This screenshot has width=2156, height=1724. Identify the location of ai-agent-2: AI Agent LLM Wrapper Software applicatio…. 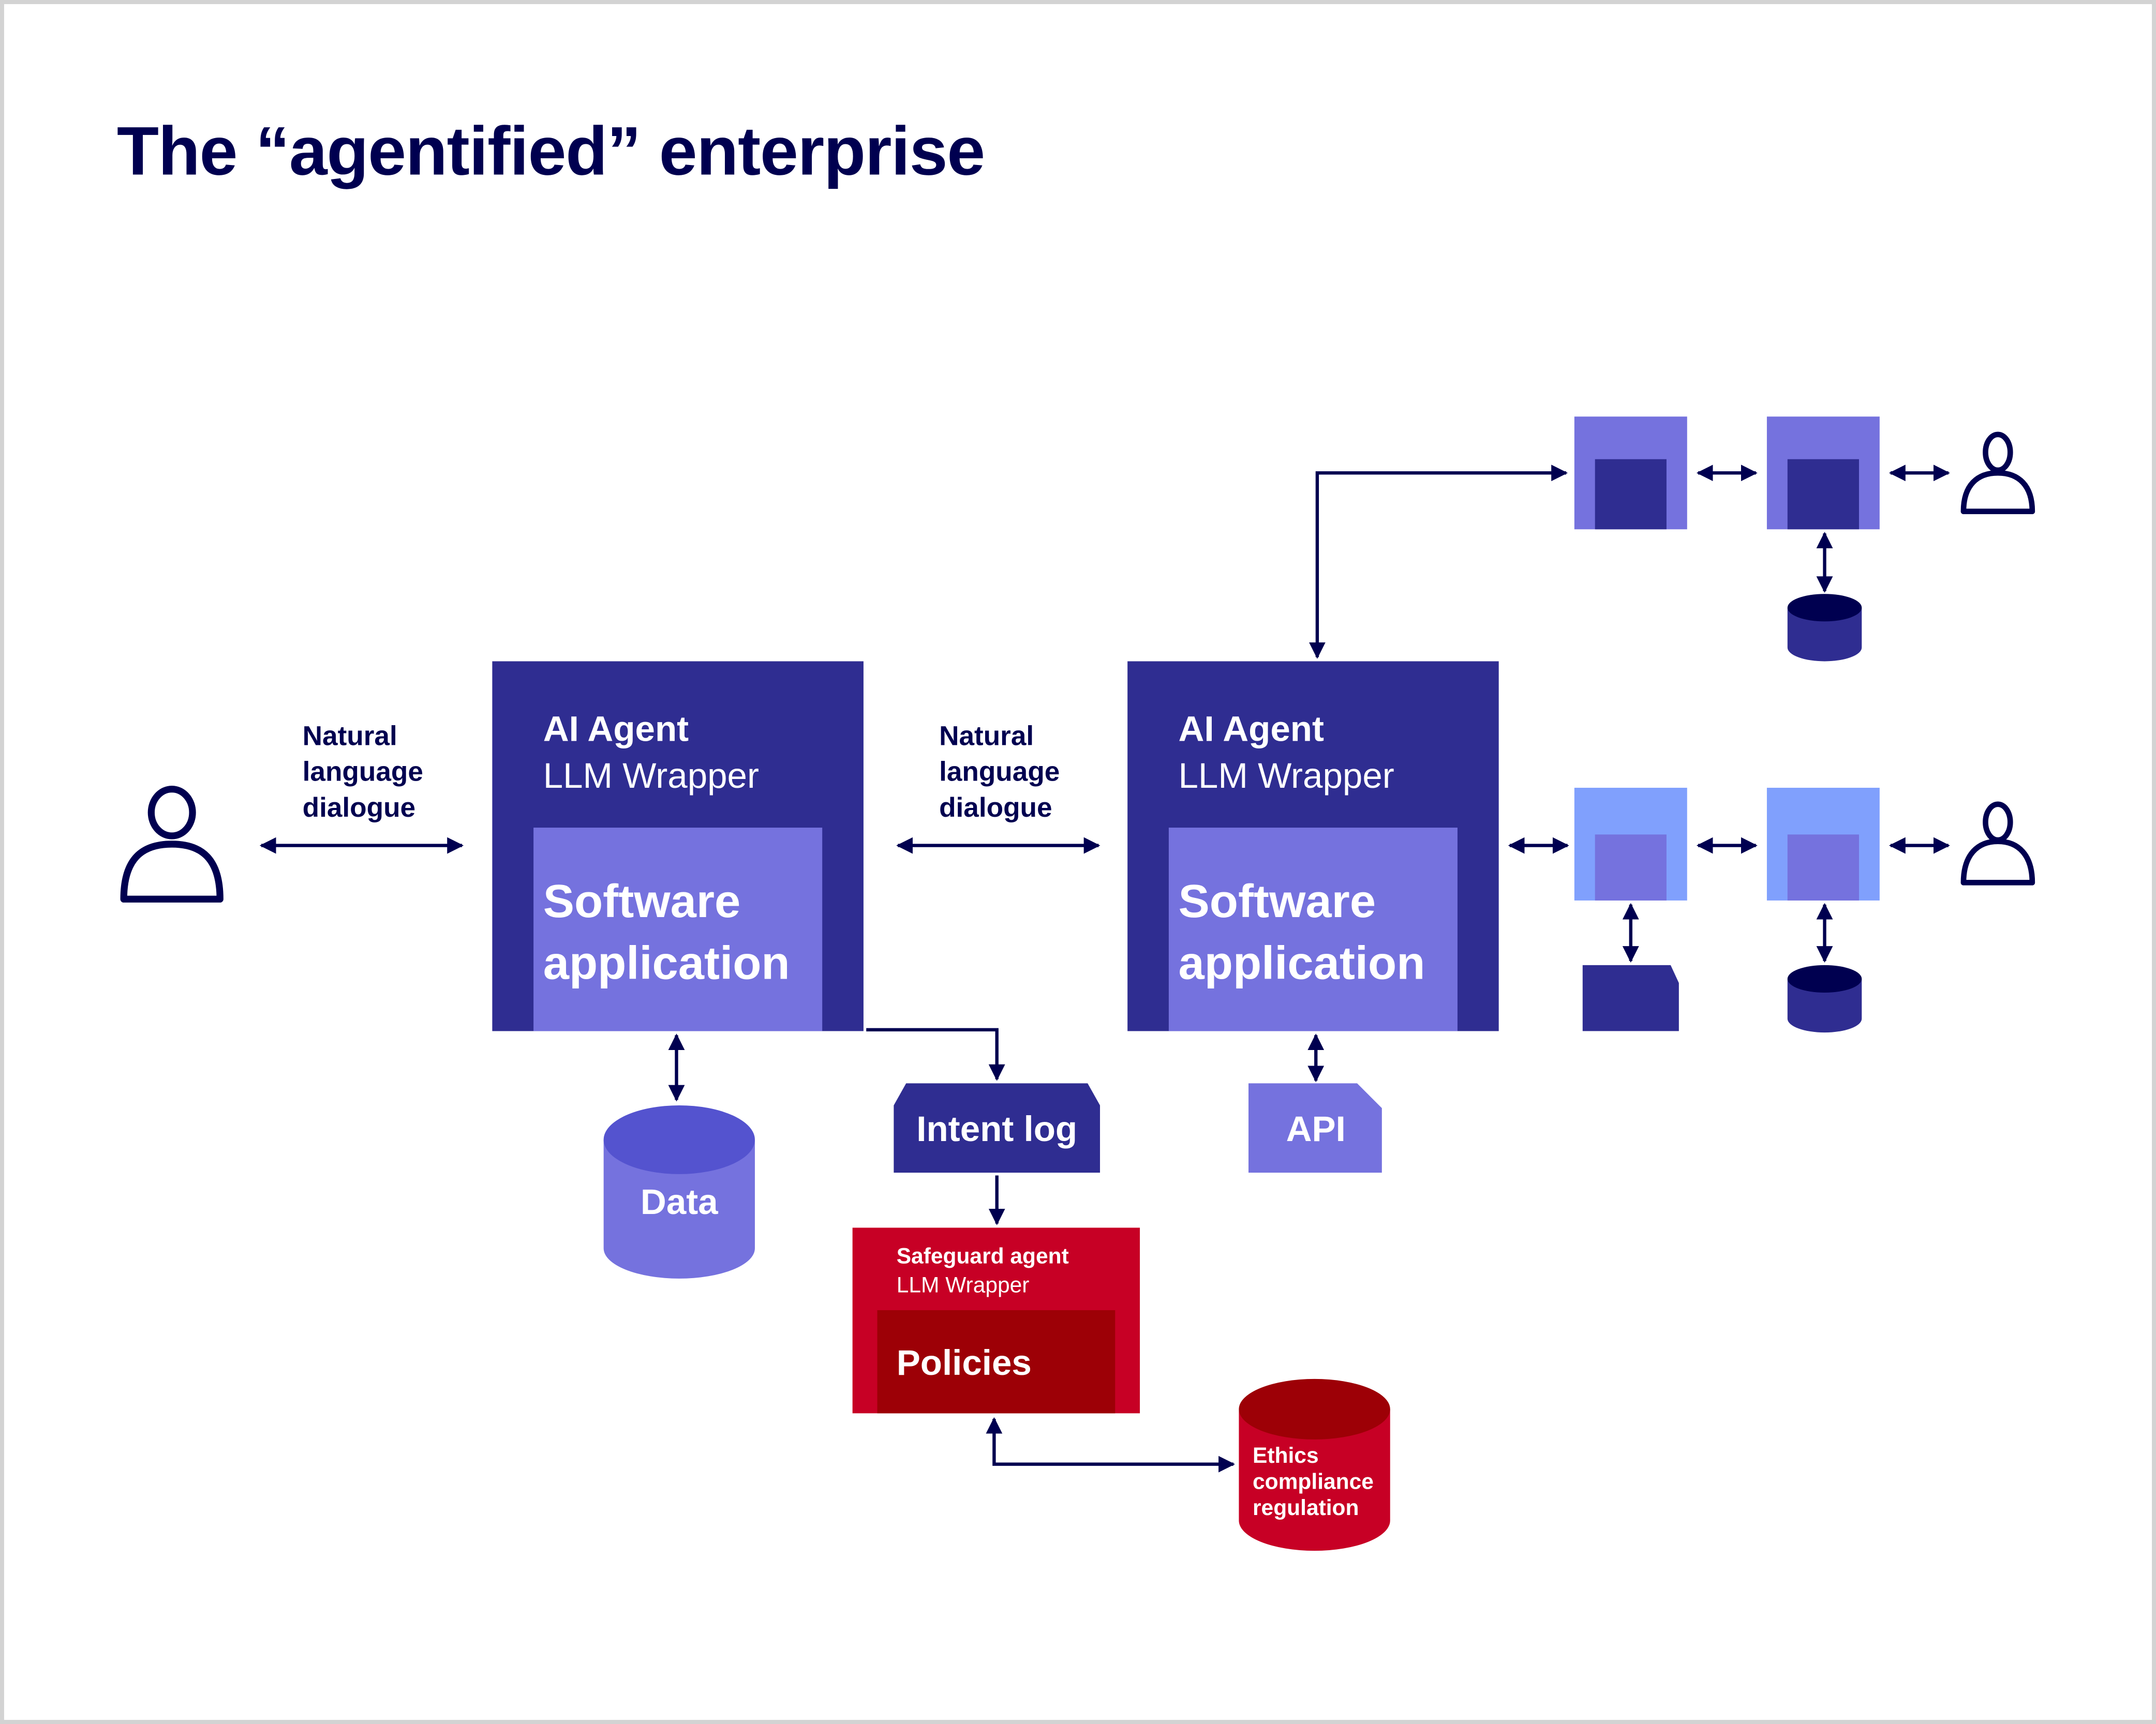
(1313, 846).